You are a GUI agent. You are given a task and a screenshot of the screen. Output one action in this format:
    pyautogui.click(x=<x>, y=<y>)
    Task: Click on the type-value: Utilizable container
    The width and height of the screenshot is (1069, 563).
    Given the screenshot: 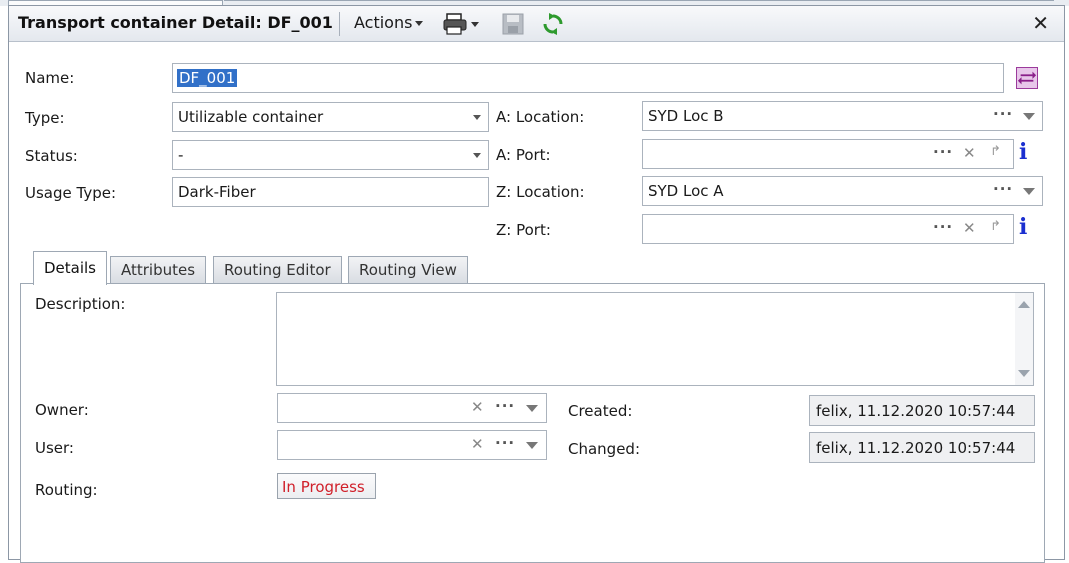 What is the action you would take?
    pyautogui.click(x=251, y=117)
    